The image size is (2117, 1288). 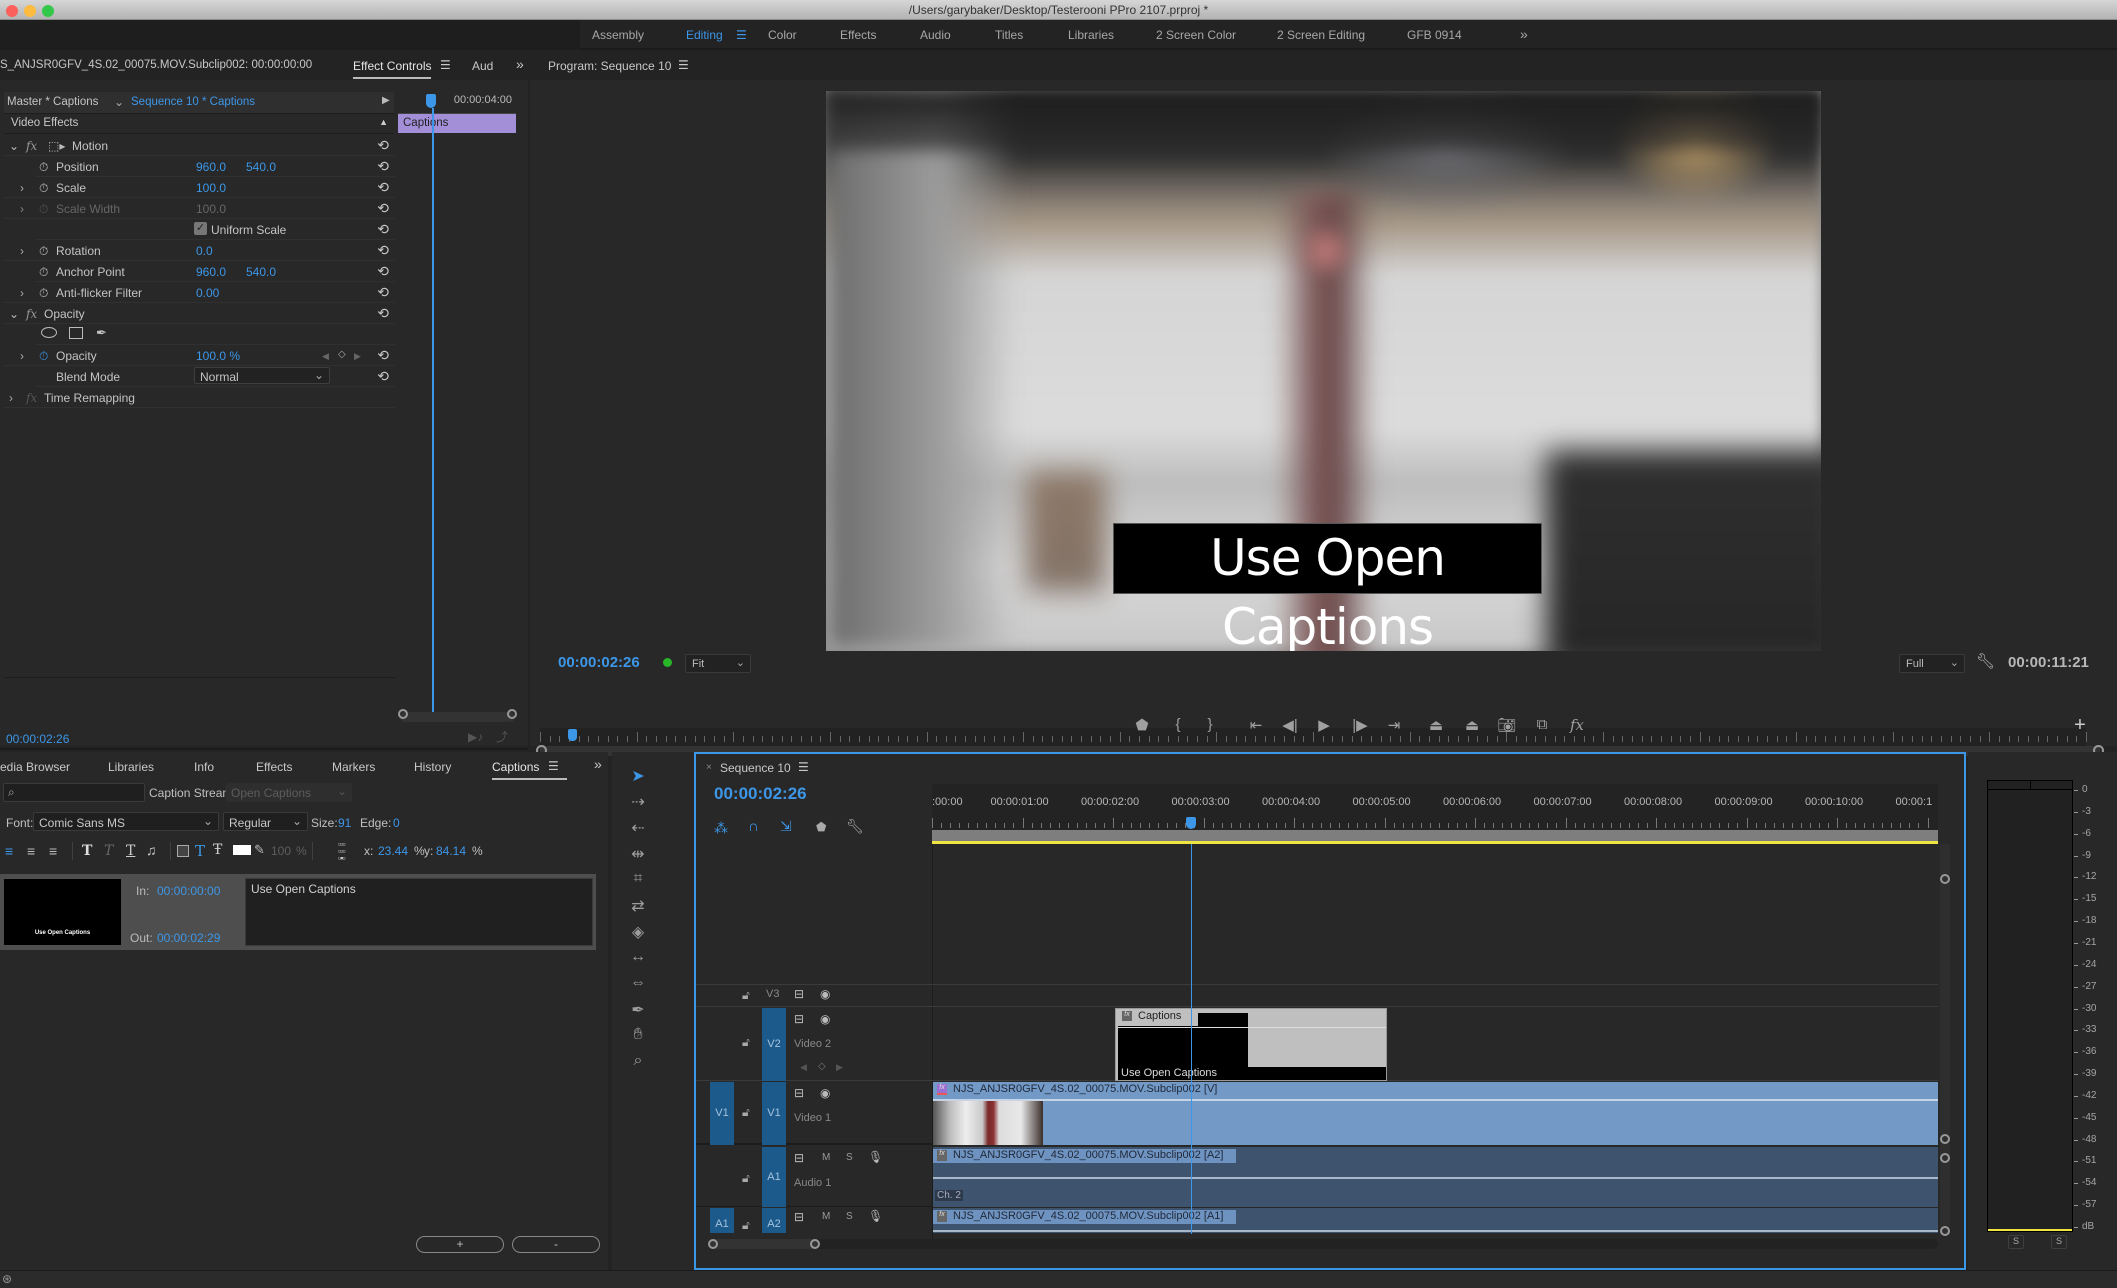 What do you see at coordinates (200, 228) in the screenshot?
I see `uniform-scale-checkbox: ✓` at bounding box center [200, 228].